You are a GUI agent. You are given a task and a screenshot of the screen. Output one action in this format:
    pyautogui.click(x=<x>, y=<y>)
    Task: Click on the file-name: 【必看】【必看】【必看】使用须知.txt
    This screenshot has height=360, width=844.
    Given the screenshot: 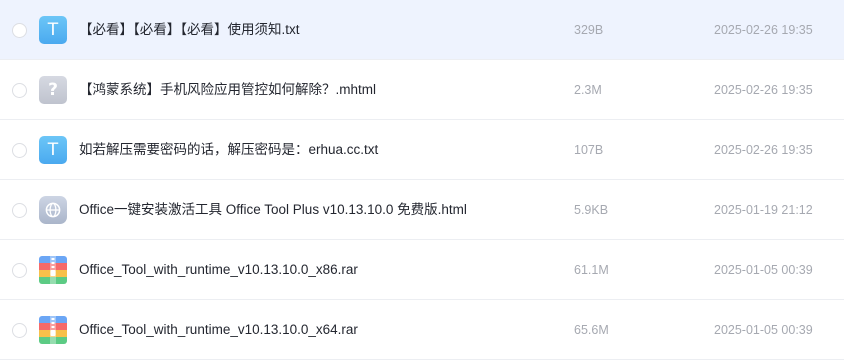 What is the action you would take?
    pyautogui.click(x=189, y=30)
    